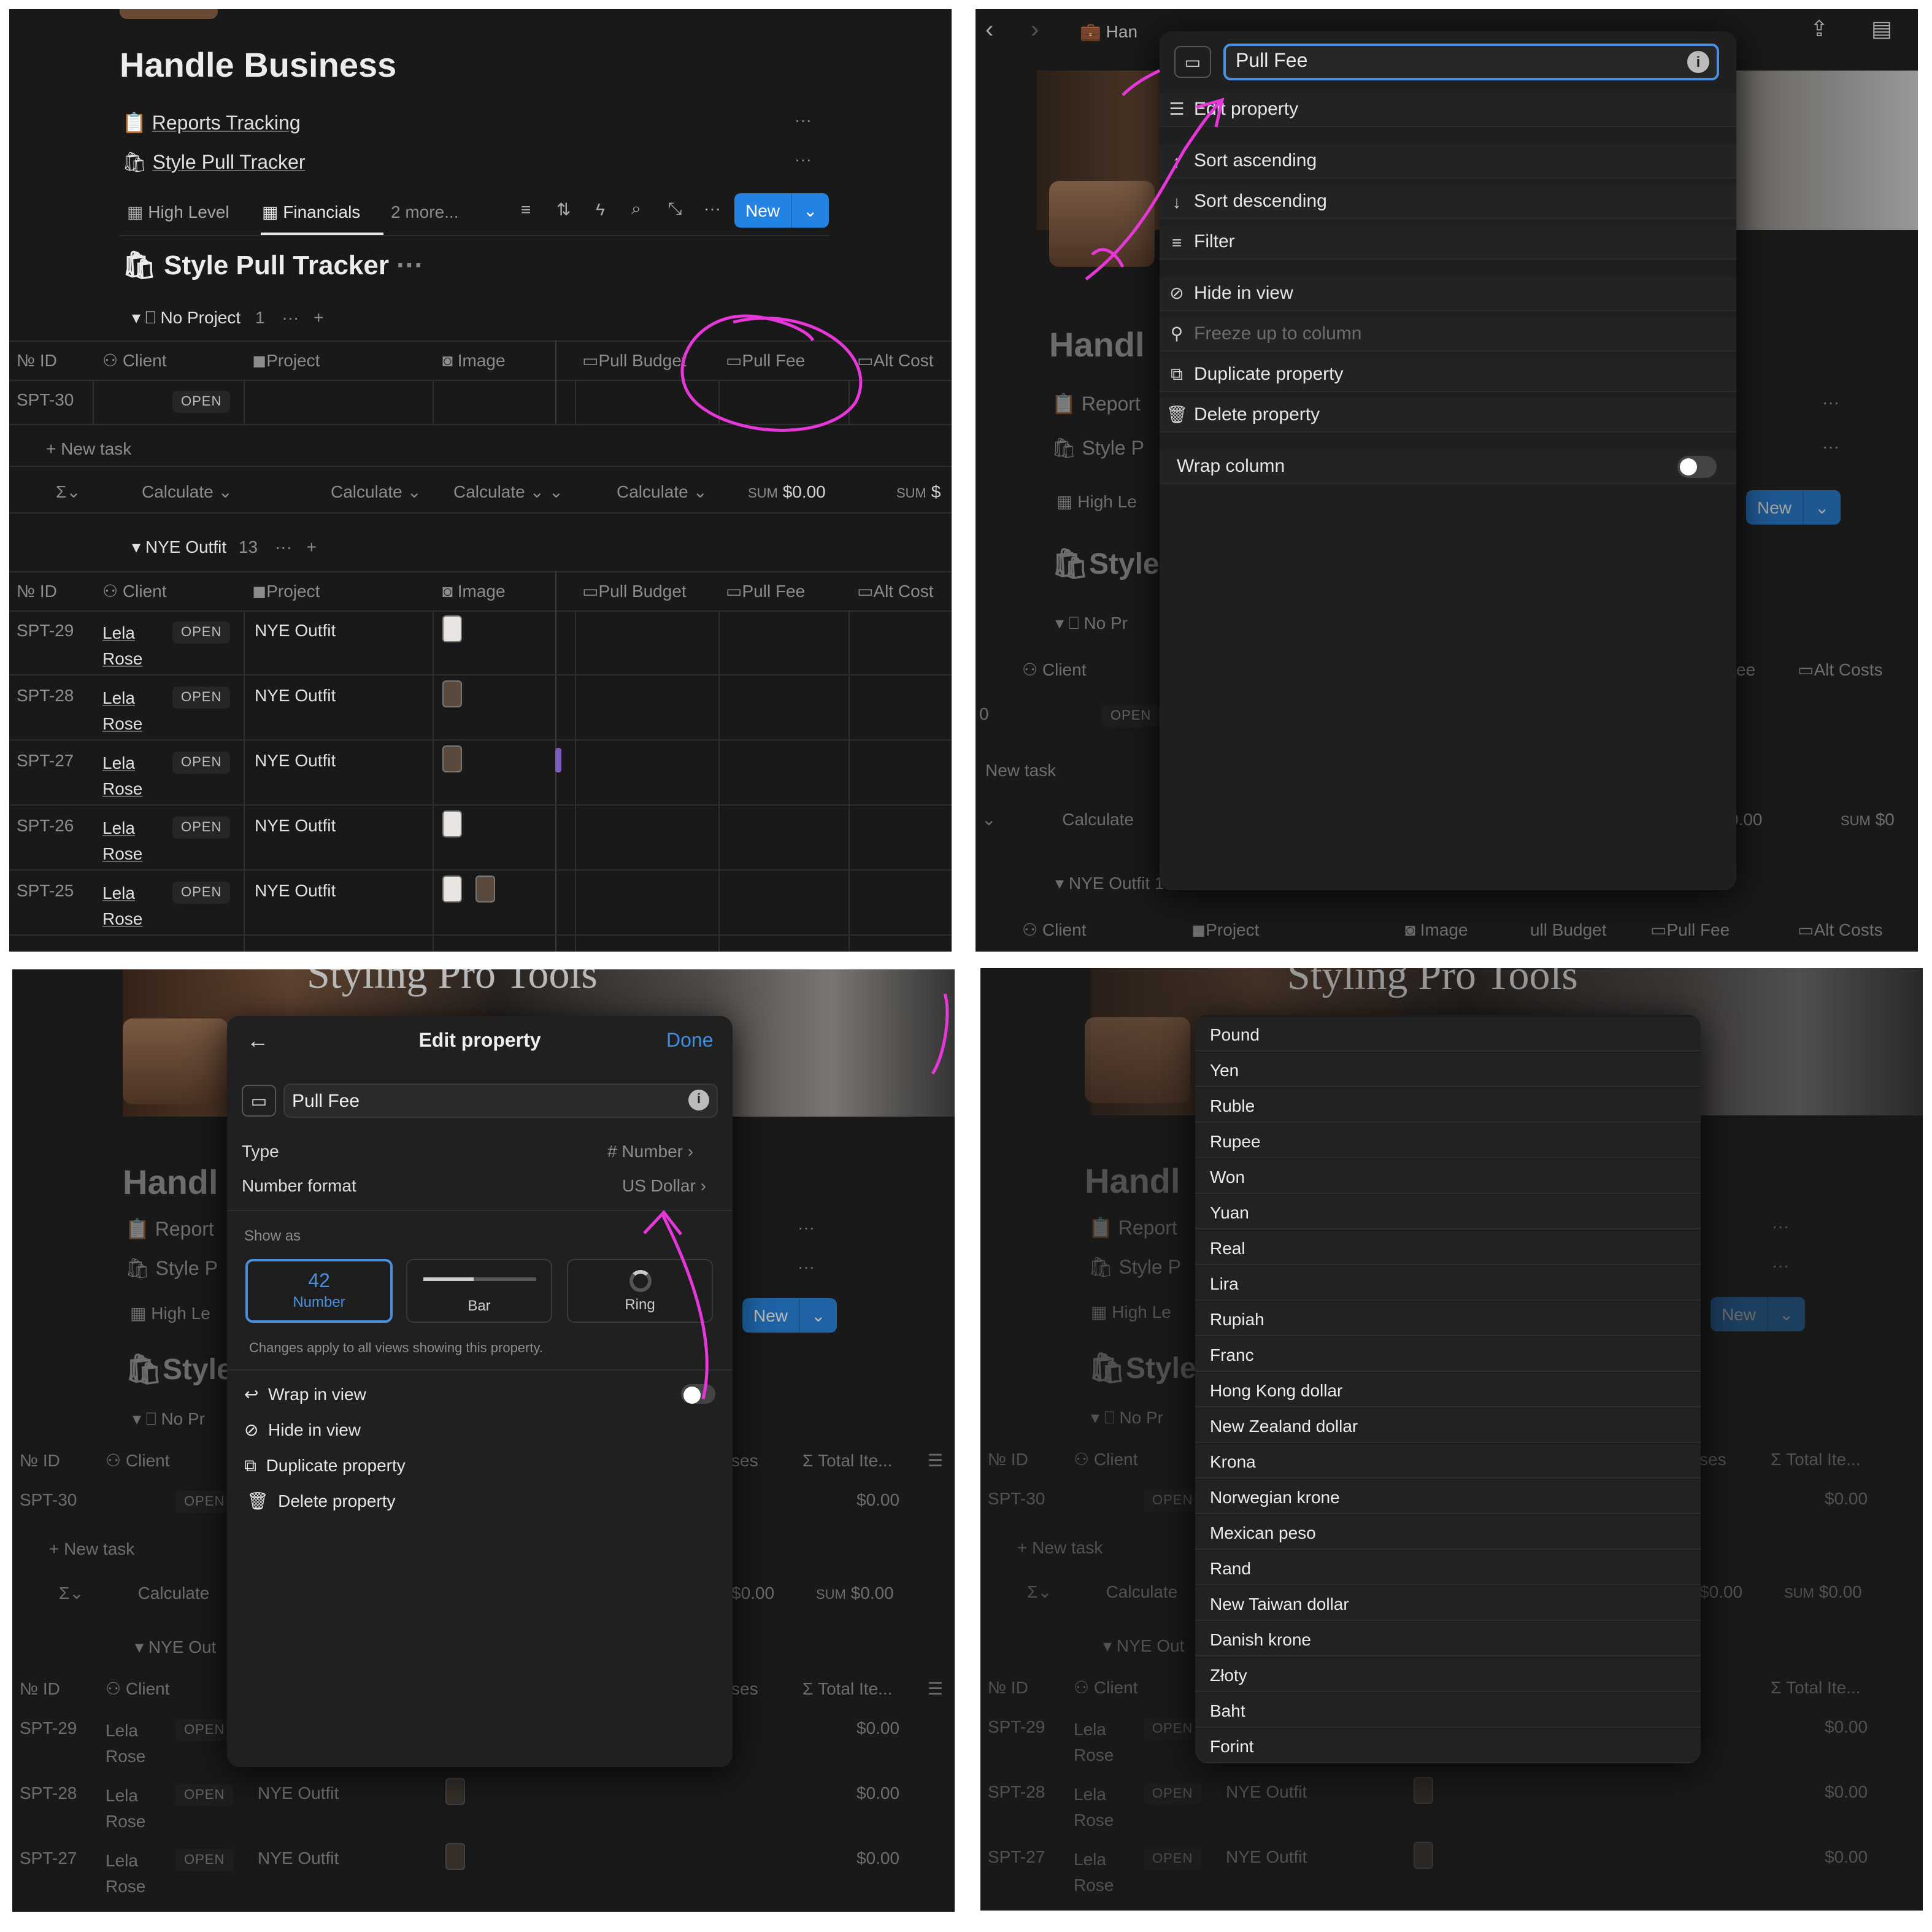  I want to click on column-alt-costs: ▭Alt Costs, so click(1840, 670).